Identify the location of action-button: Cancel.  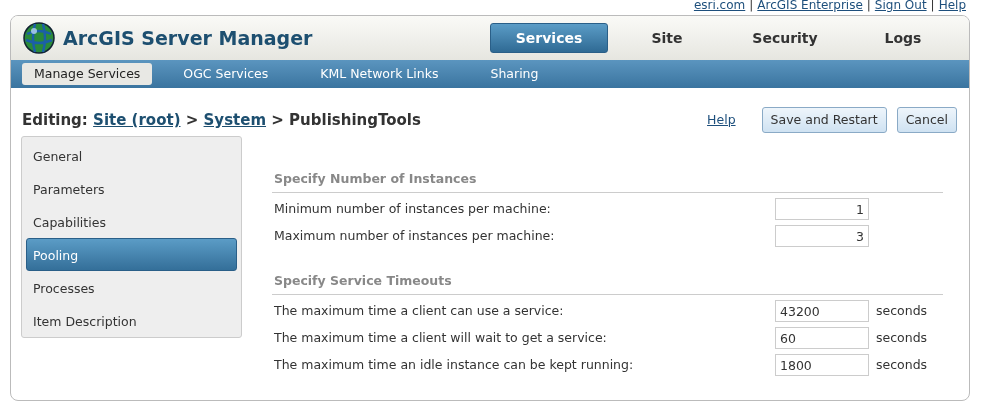
(926, 120).